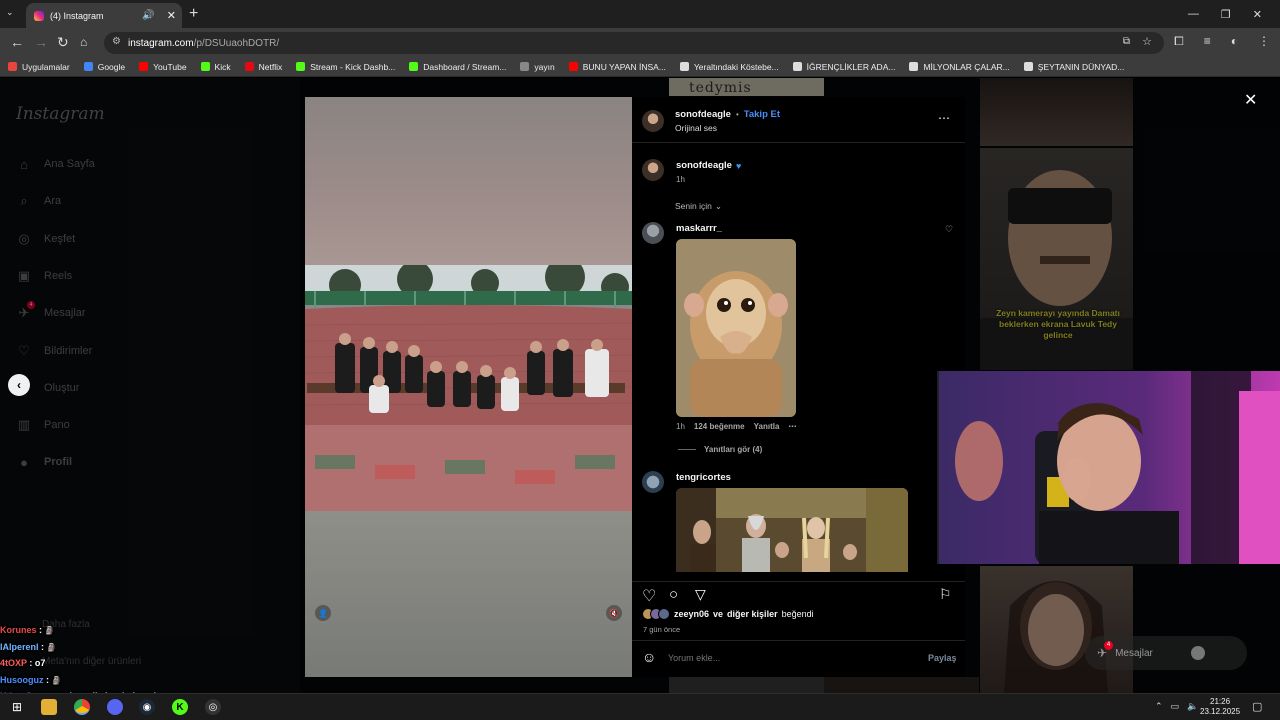  What do you see at coordinates (13, 663) in the screenshot?
I see `chat-username: 4tOXP` at bounding box center [13, 663].